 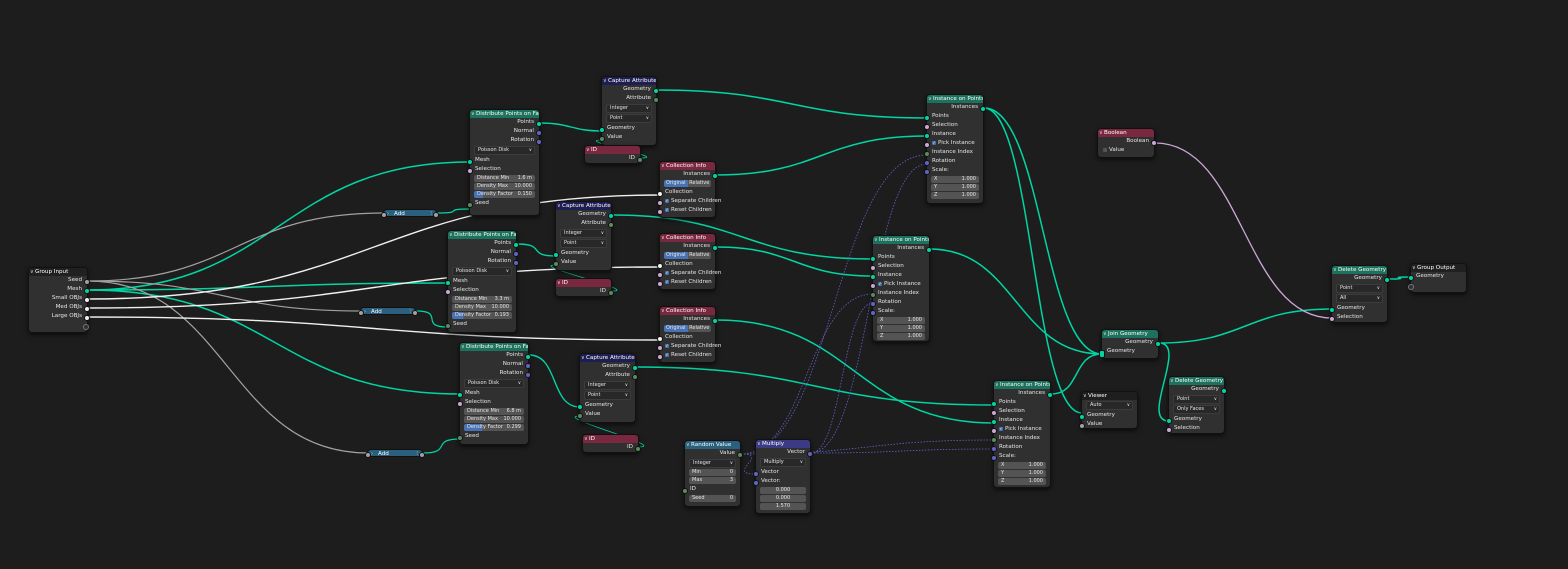 I want to click on node-header: Collection Info, so click(x=687, y=311).